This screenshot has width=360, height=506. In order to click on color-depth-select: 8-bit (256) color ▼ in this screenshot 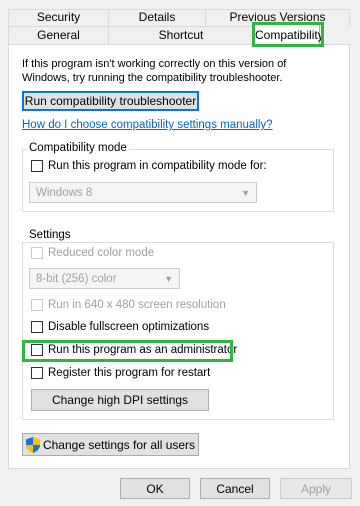, I will do `click(104, 278)`.